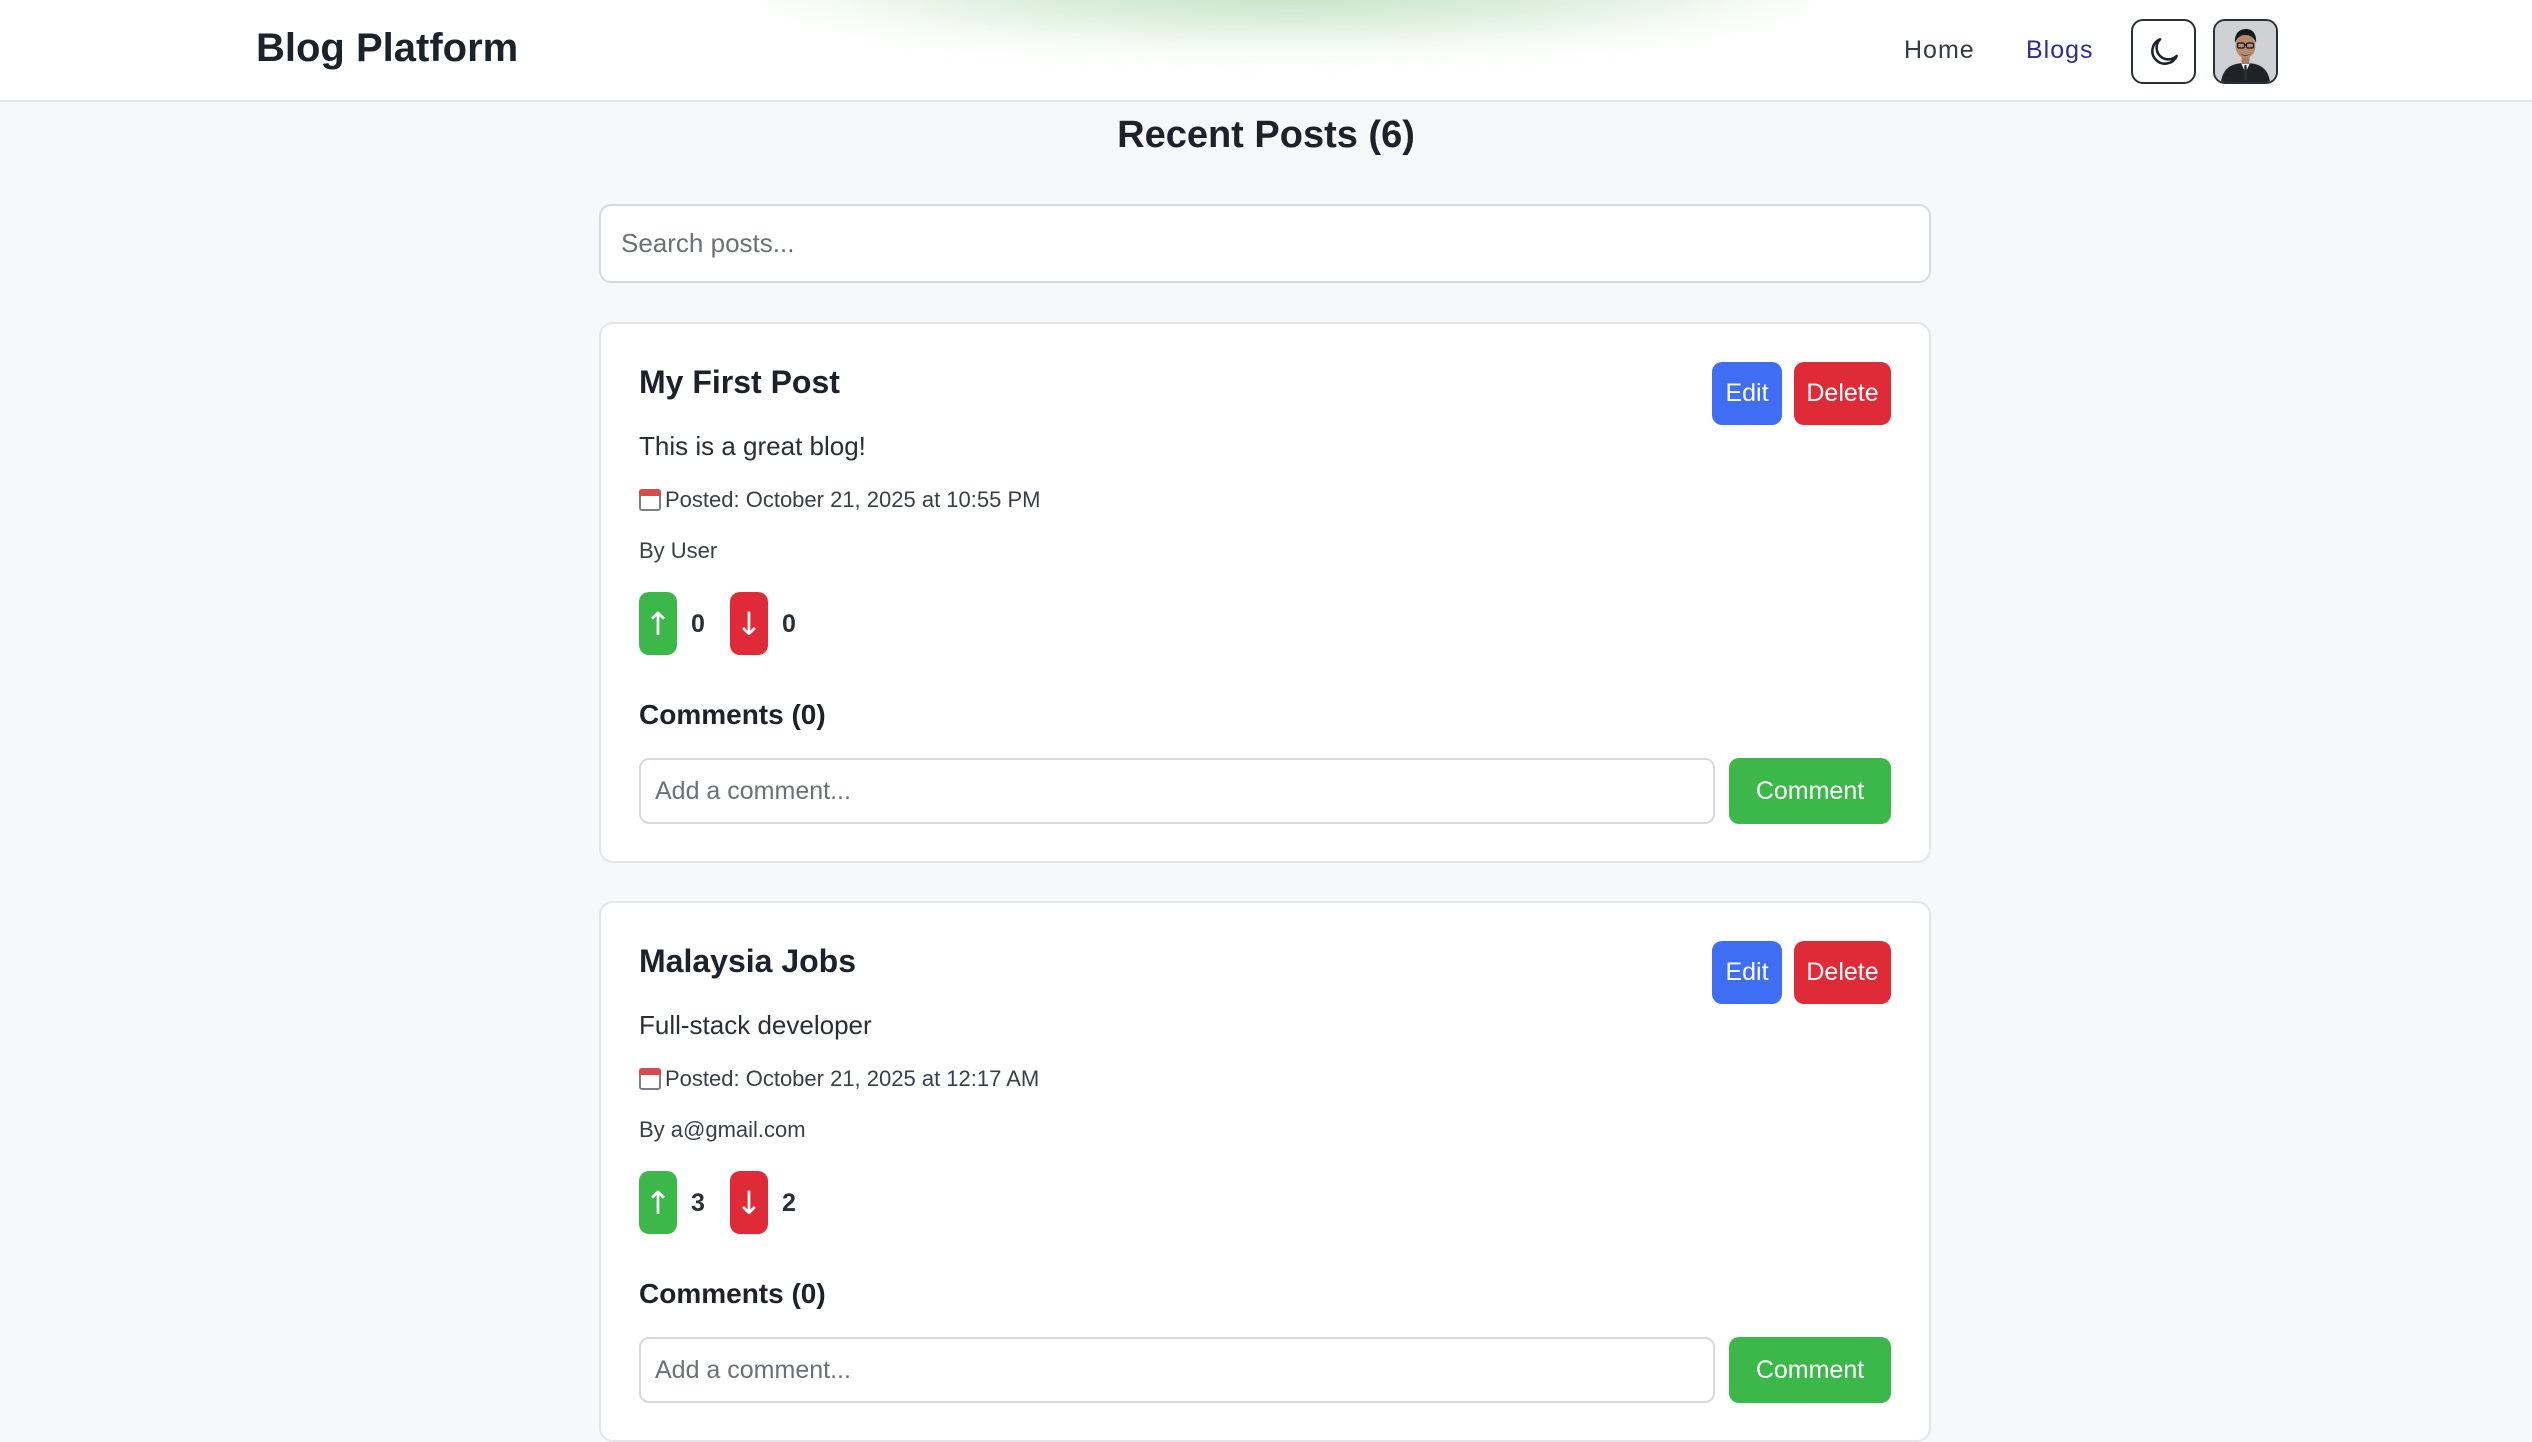 Image resolution: width=2532 pixels, height=1442 pixels. What do you see at coordinates (1266, 51) in the screenshot?
I see `top-navbar: Blog Platform Home Blogs` at bounding box center [1266, 51].